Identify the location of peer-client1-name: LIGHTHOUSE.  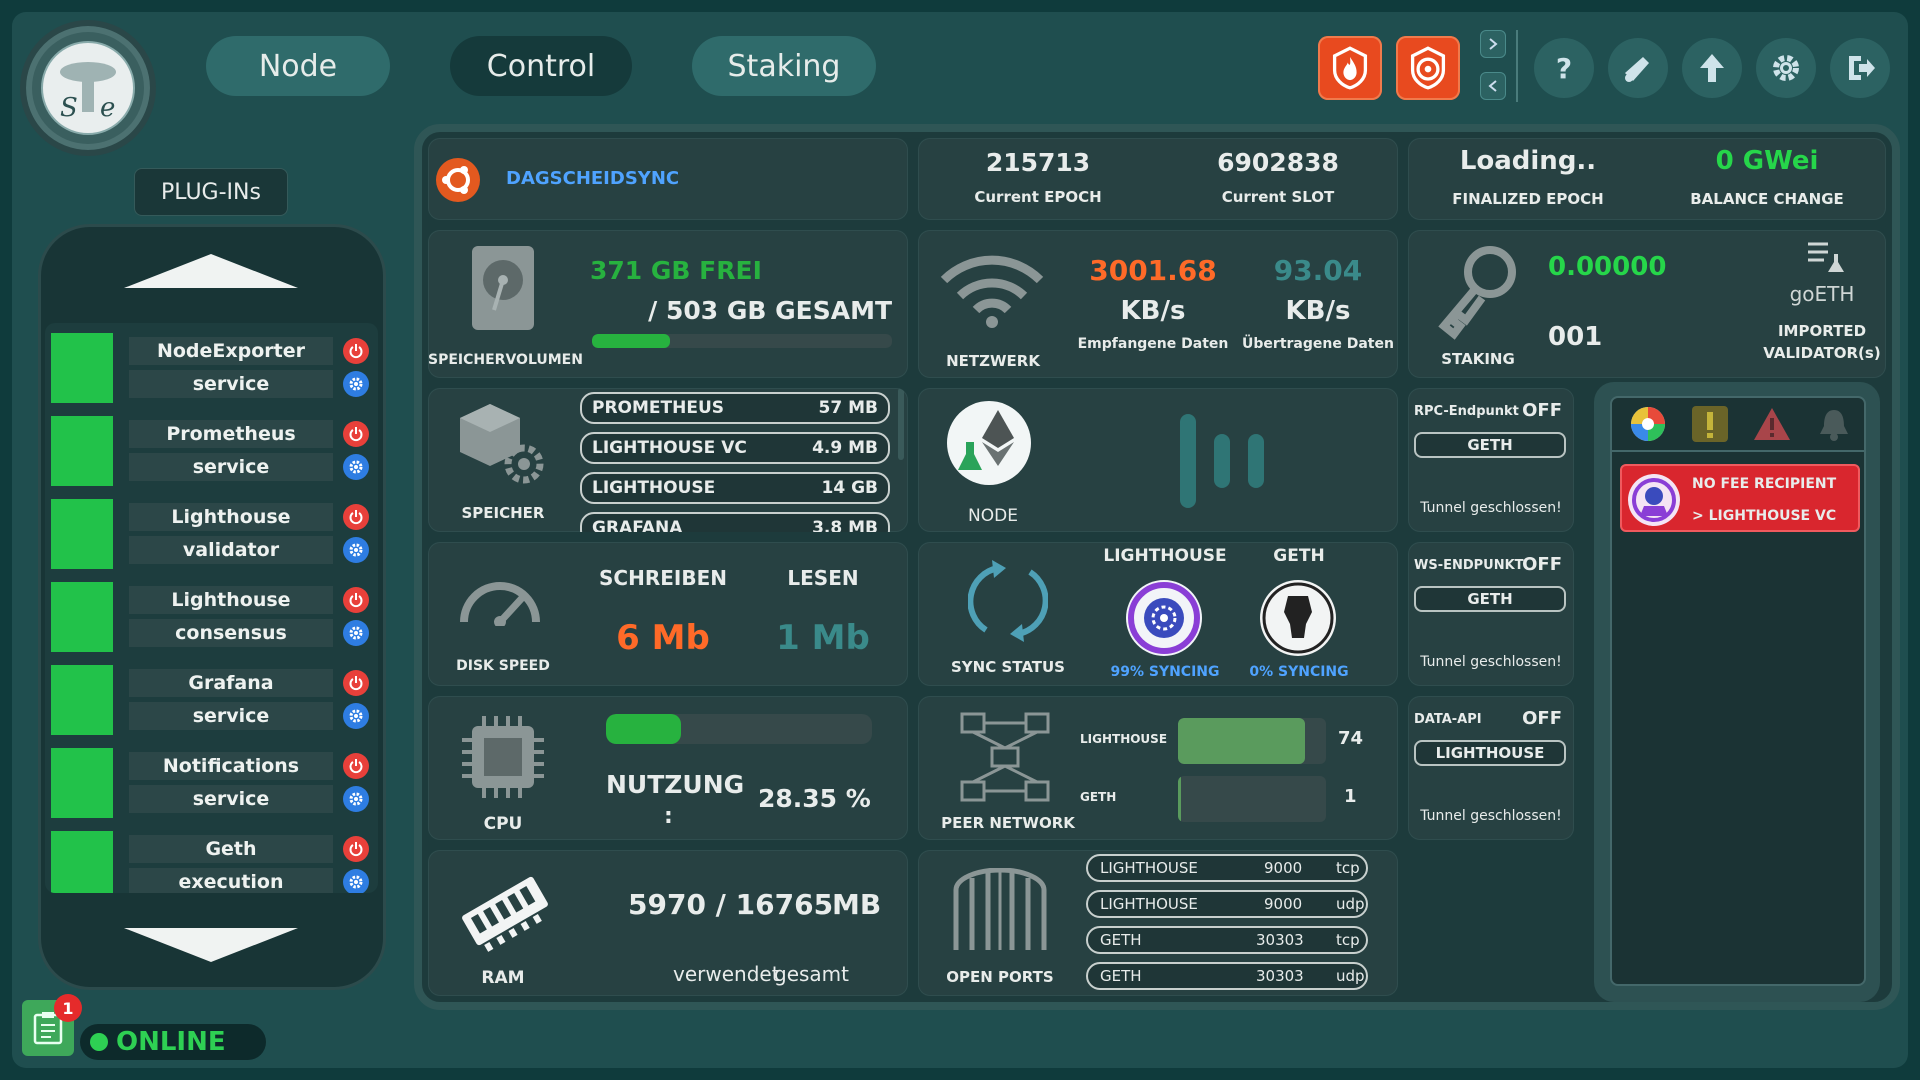
(1124, 739).